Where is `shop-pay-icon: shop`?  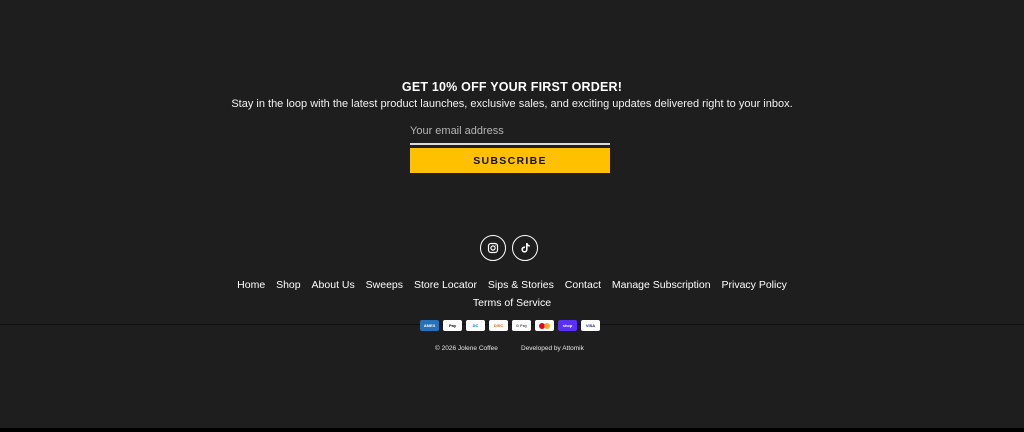
shop-pay-icon: shop is located at coordinates (567, 325).